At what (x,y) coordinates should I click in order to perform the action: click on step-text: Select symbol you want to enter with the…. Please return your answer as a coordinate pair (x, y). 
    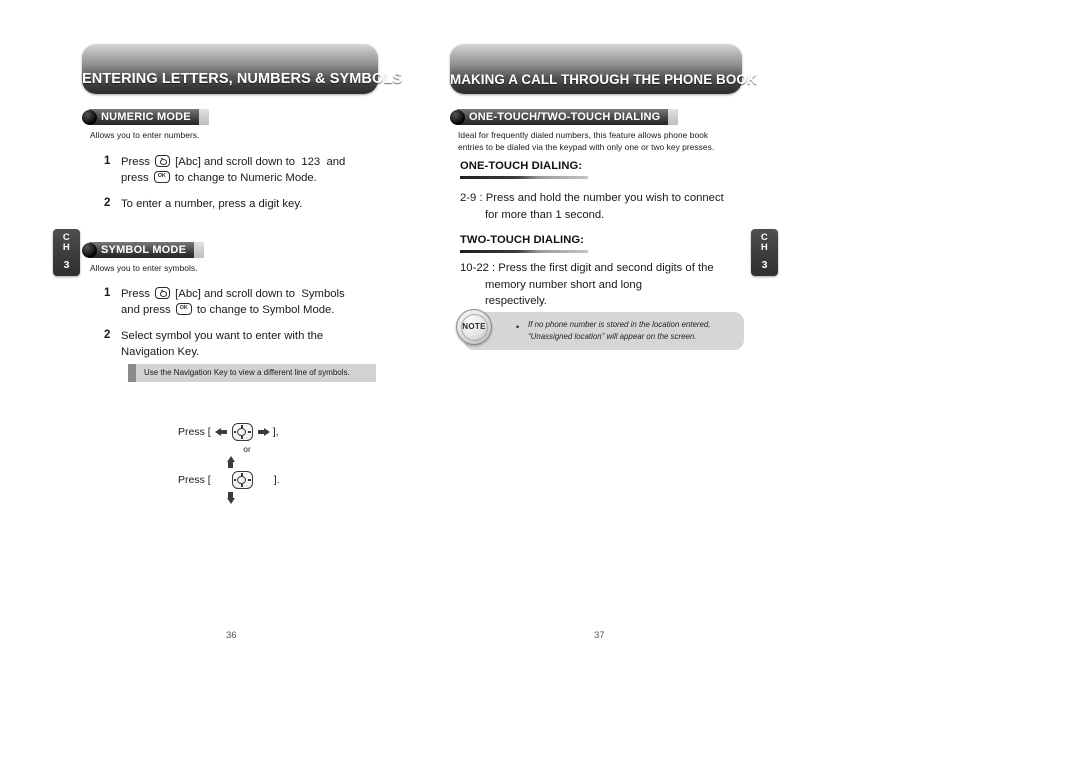
    Looking at the image, I should click on (222, 344).